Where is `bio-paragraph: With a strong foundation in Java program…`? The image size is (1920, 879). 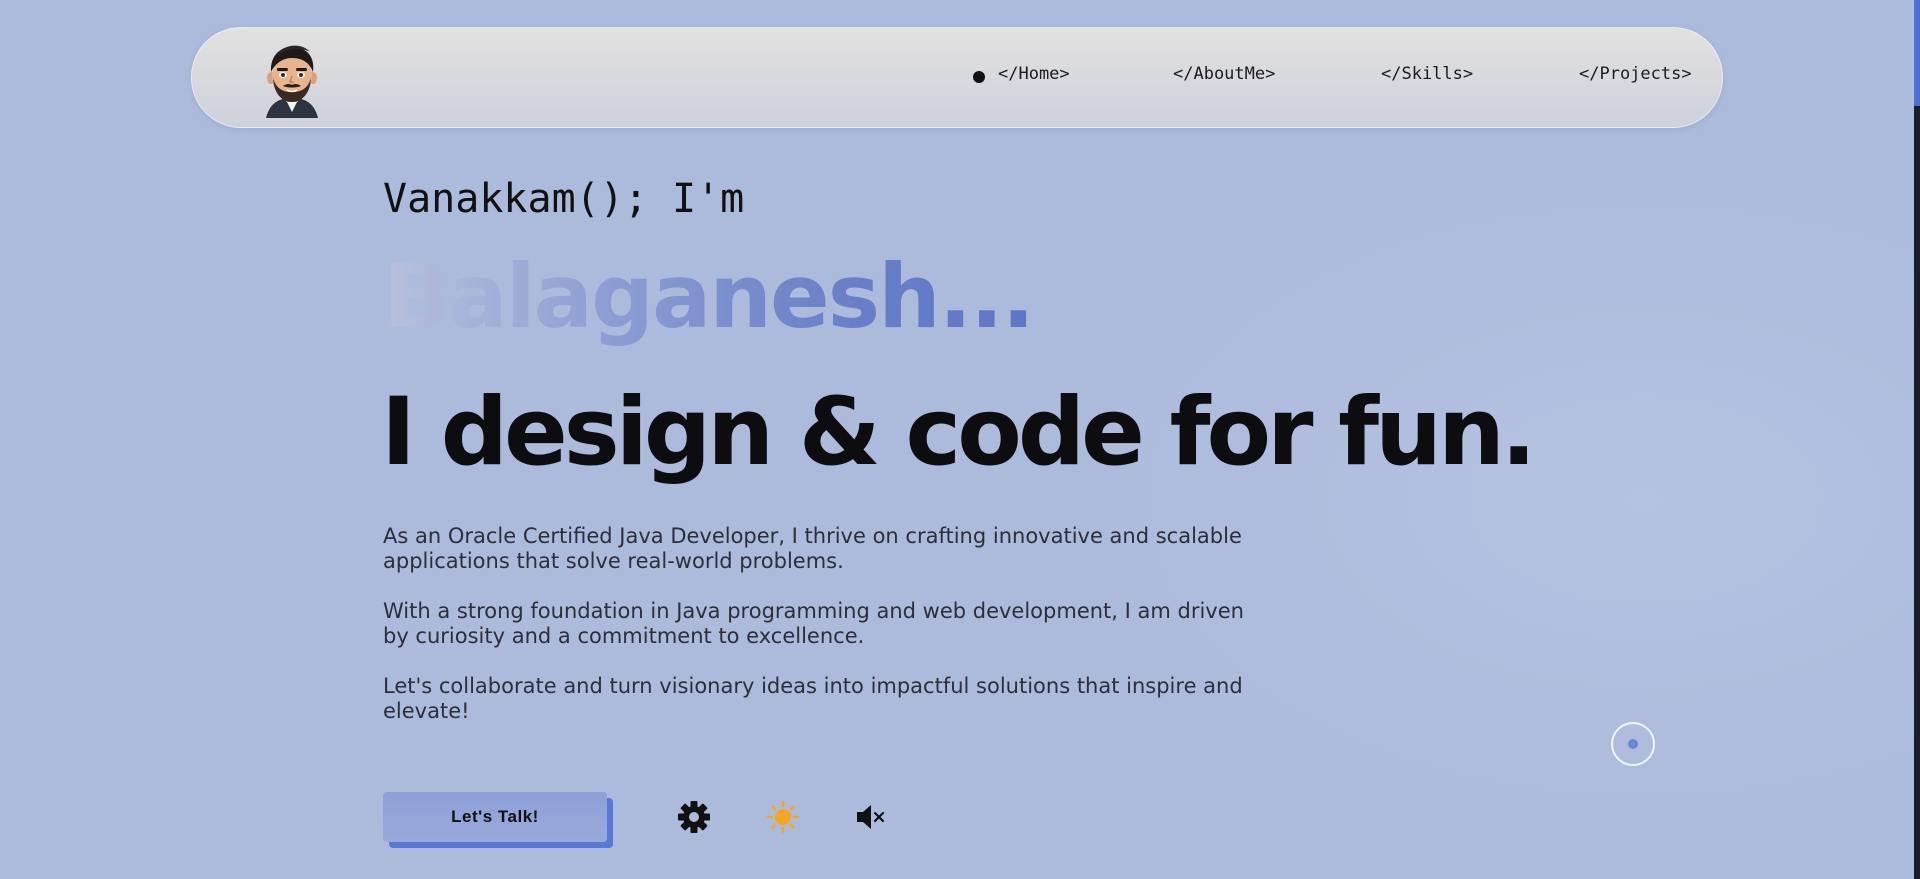 bio-paragraph: With a strong foundation in Java program… is located at coordinates (813, 623).